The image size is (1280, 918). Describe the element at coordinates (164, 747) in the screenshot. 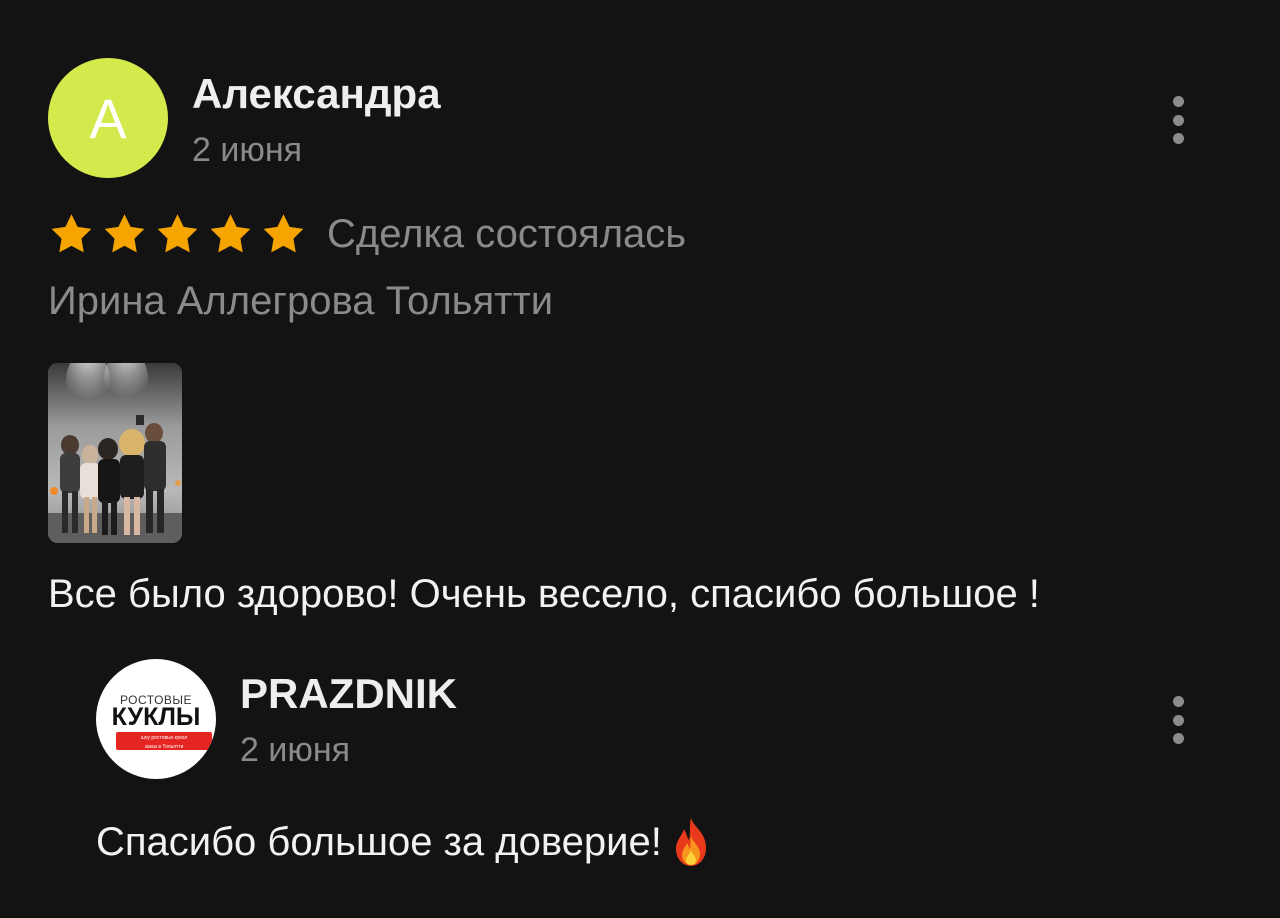

I see `logo-band-line-2: заказ в Тольятти` at that location.